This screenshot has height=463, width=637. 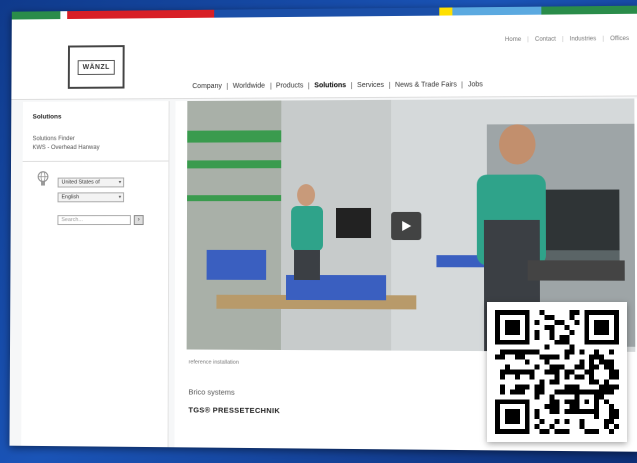 I want to click on language-select-value: English, so click(x=70, y=197).